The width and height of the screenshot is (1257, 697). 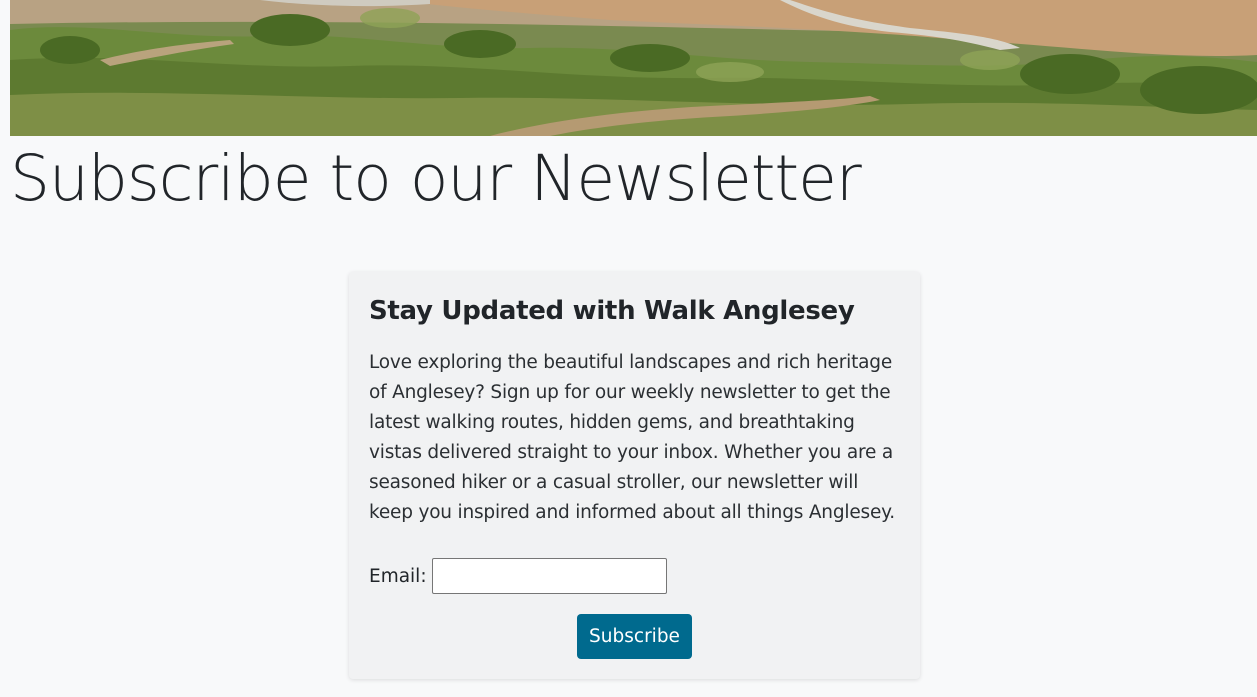 What do you see at coordinates (398, 576) in the screenshot?
I see `email-label: Email:` at bounding box center [398, 576].